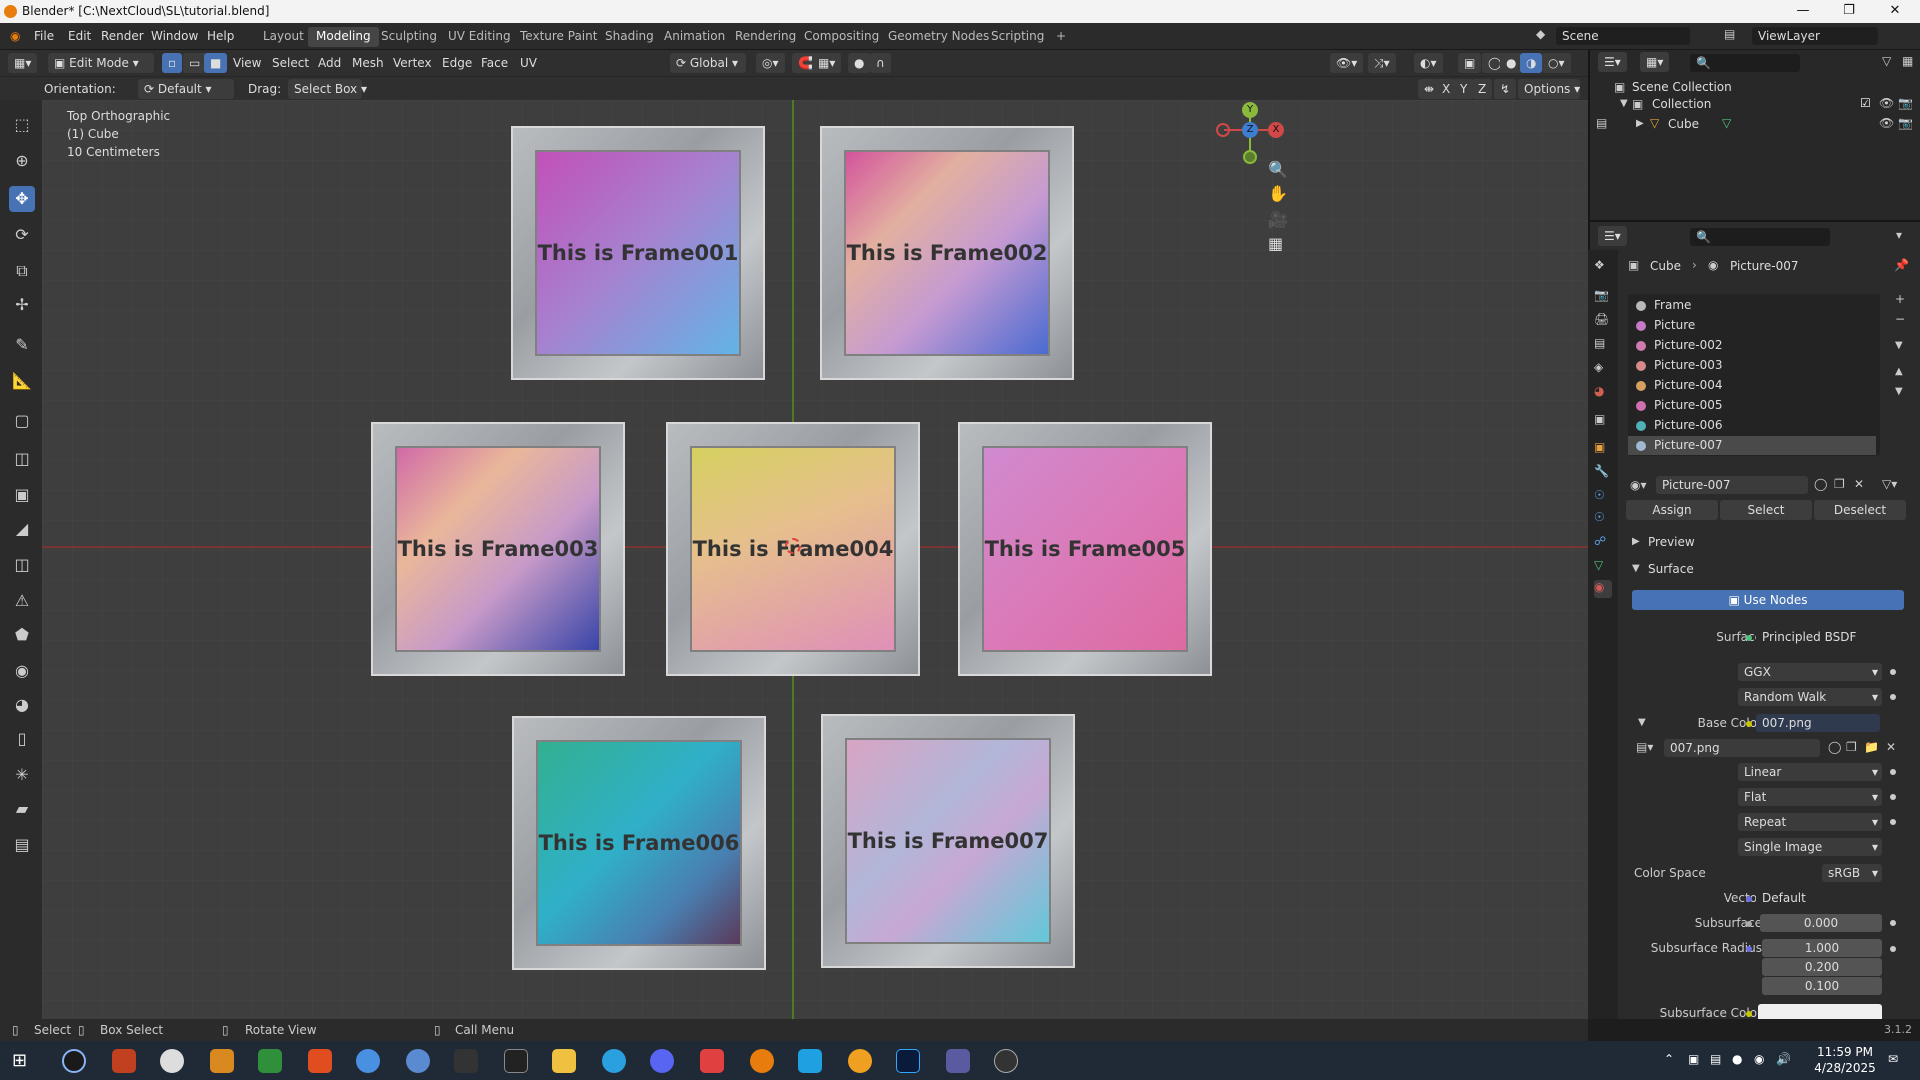 Image resolution: width=1920 pixels, height=1080 pixels. I want to click on inset-tool-icon: ▣, so click(22, 495).